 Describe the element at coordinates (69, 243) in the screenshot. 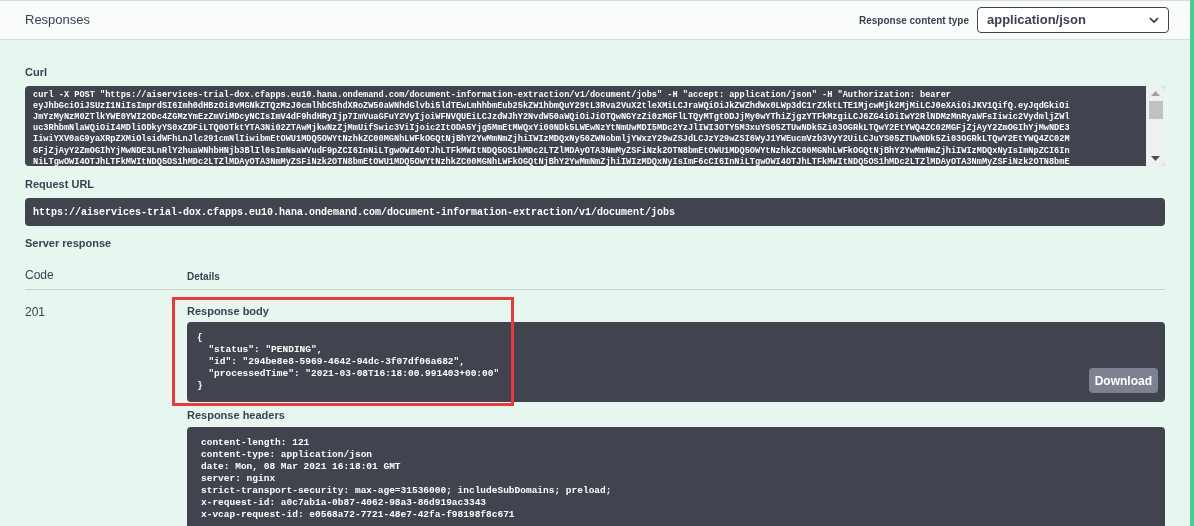

I see `section-label: Server response` at that location.